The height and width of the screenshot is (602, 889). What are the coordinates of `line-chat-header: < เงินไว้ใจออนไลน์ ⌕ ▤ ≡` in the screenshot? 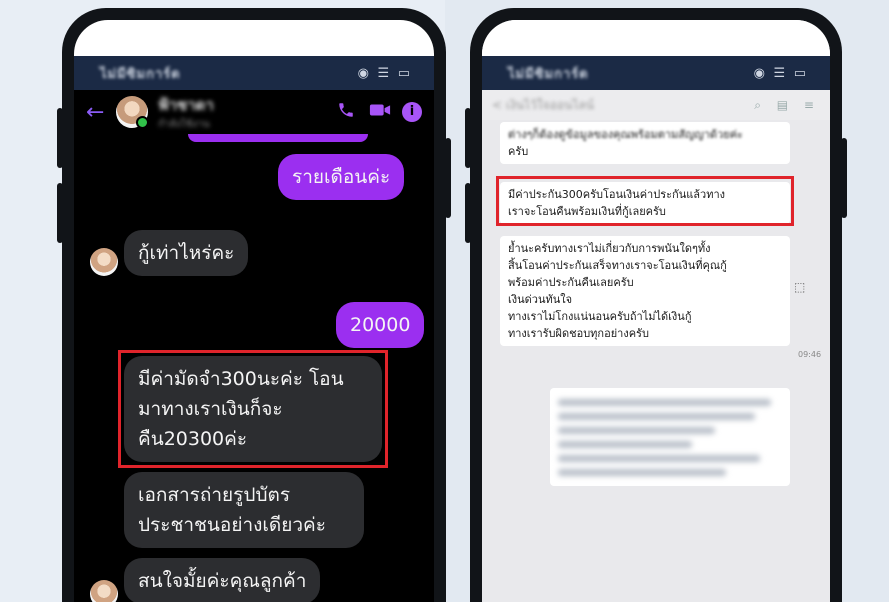 It's located at (656, 105).